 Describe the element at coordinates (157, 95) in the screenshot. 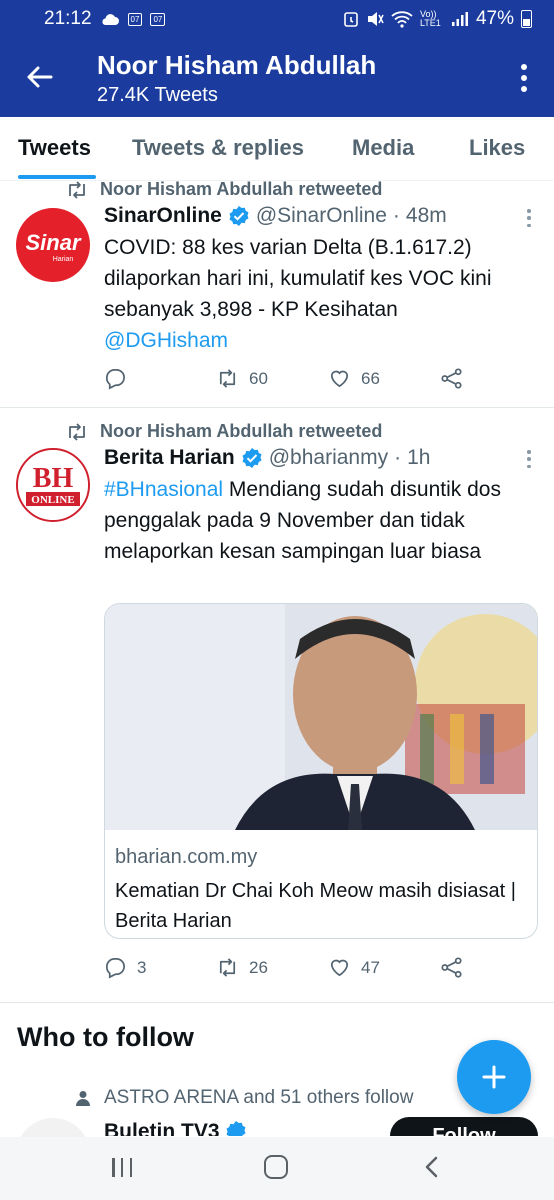

I see `tweet-count: 27.4K Tweets` at that location.